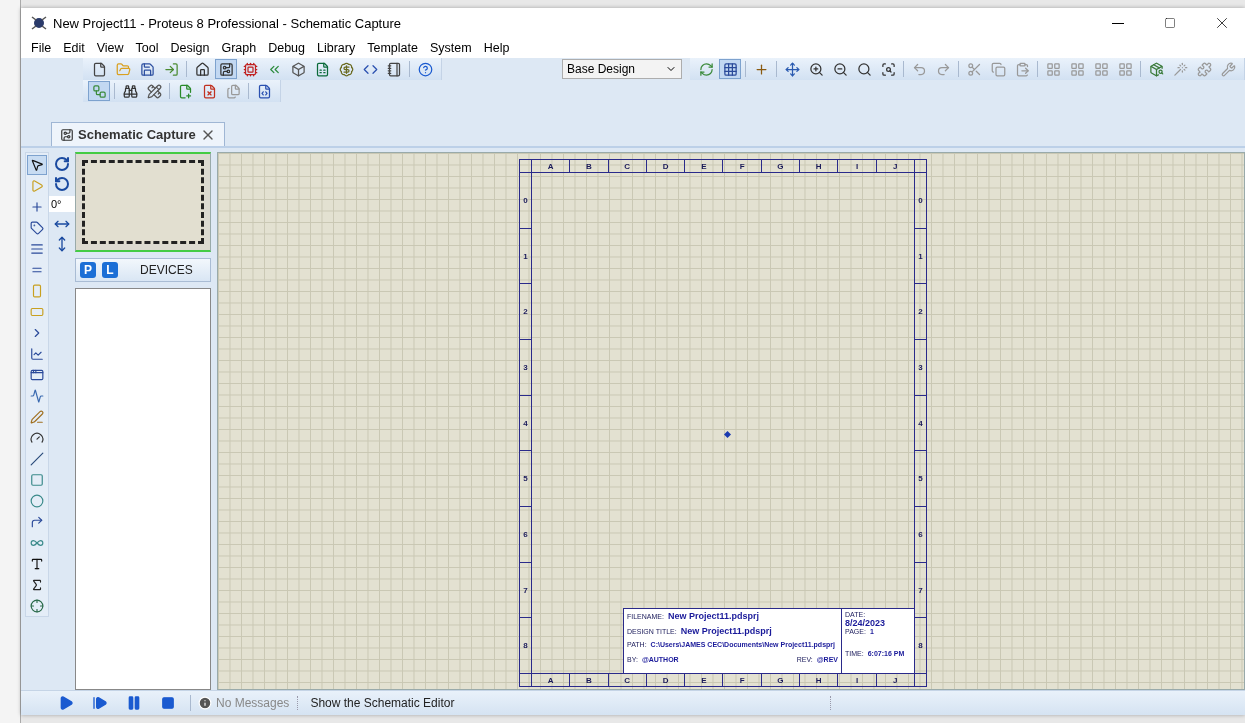  Describe the element at coordinates (99, 91) in the screenshot. I see `flow-icon` at that location.